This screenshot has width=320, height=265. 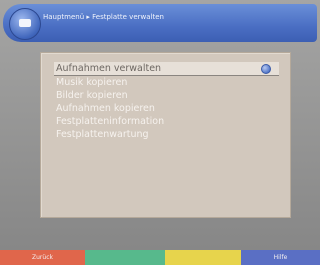 I want to click on menu-item-bilder-kopieren: Bilder kopieren, so click(x=166, y=95).